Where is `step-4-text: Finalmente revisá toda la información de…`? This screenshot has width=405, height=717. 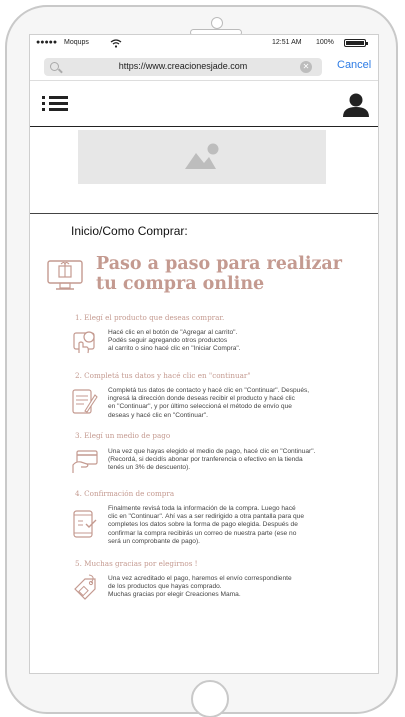 step-4-text: Finalmente revisá toda la información de… is located at coordinates (206, 525).